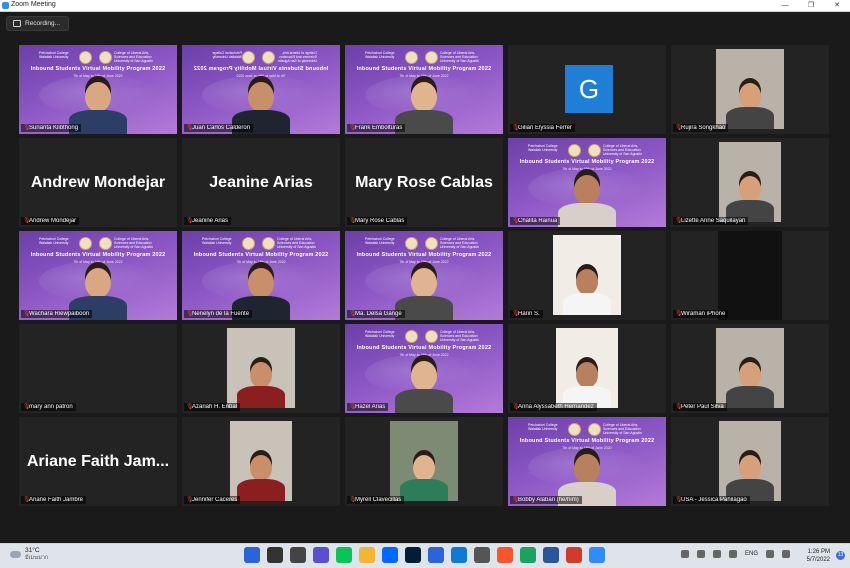 The width and height of the screenshot is (850, 568). I want to click on participant-name: Wiraman iPhone, so click(703, 314).